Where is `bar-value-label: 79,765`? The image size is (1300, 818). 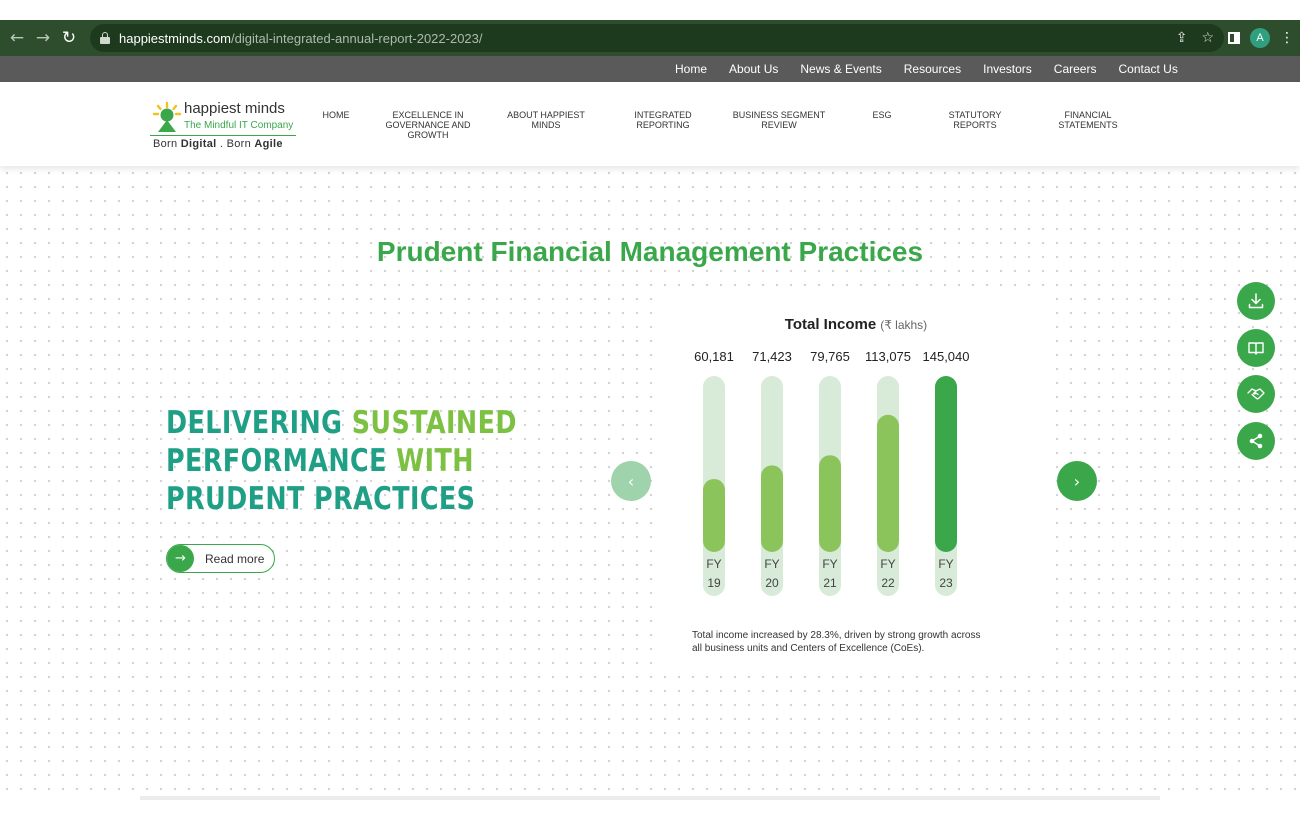
bar-value-label: 79,765 is located at coordinates (830, 356).